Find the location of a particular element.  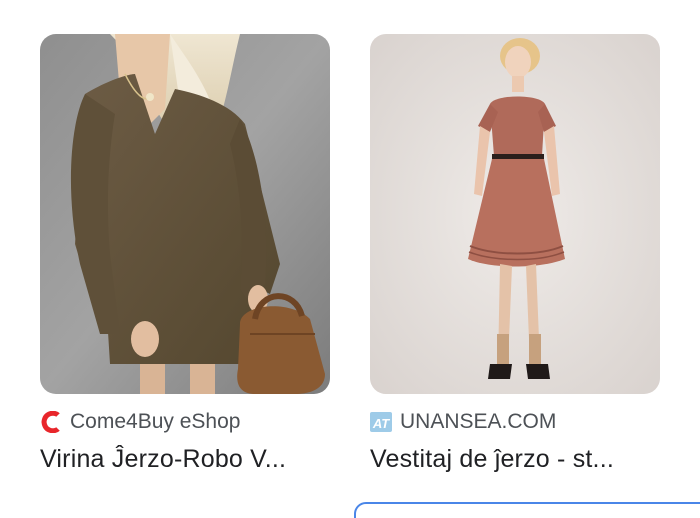

unansea-logo-icon: AT is located at coordinates (381, 422).